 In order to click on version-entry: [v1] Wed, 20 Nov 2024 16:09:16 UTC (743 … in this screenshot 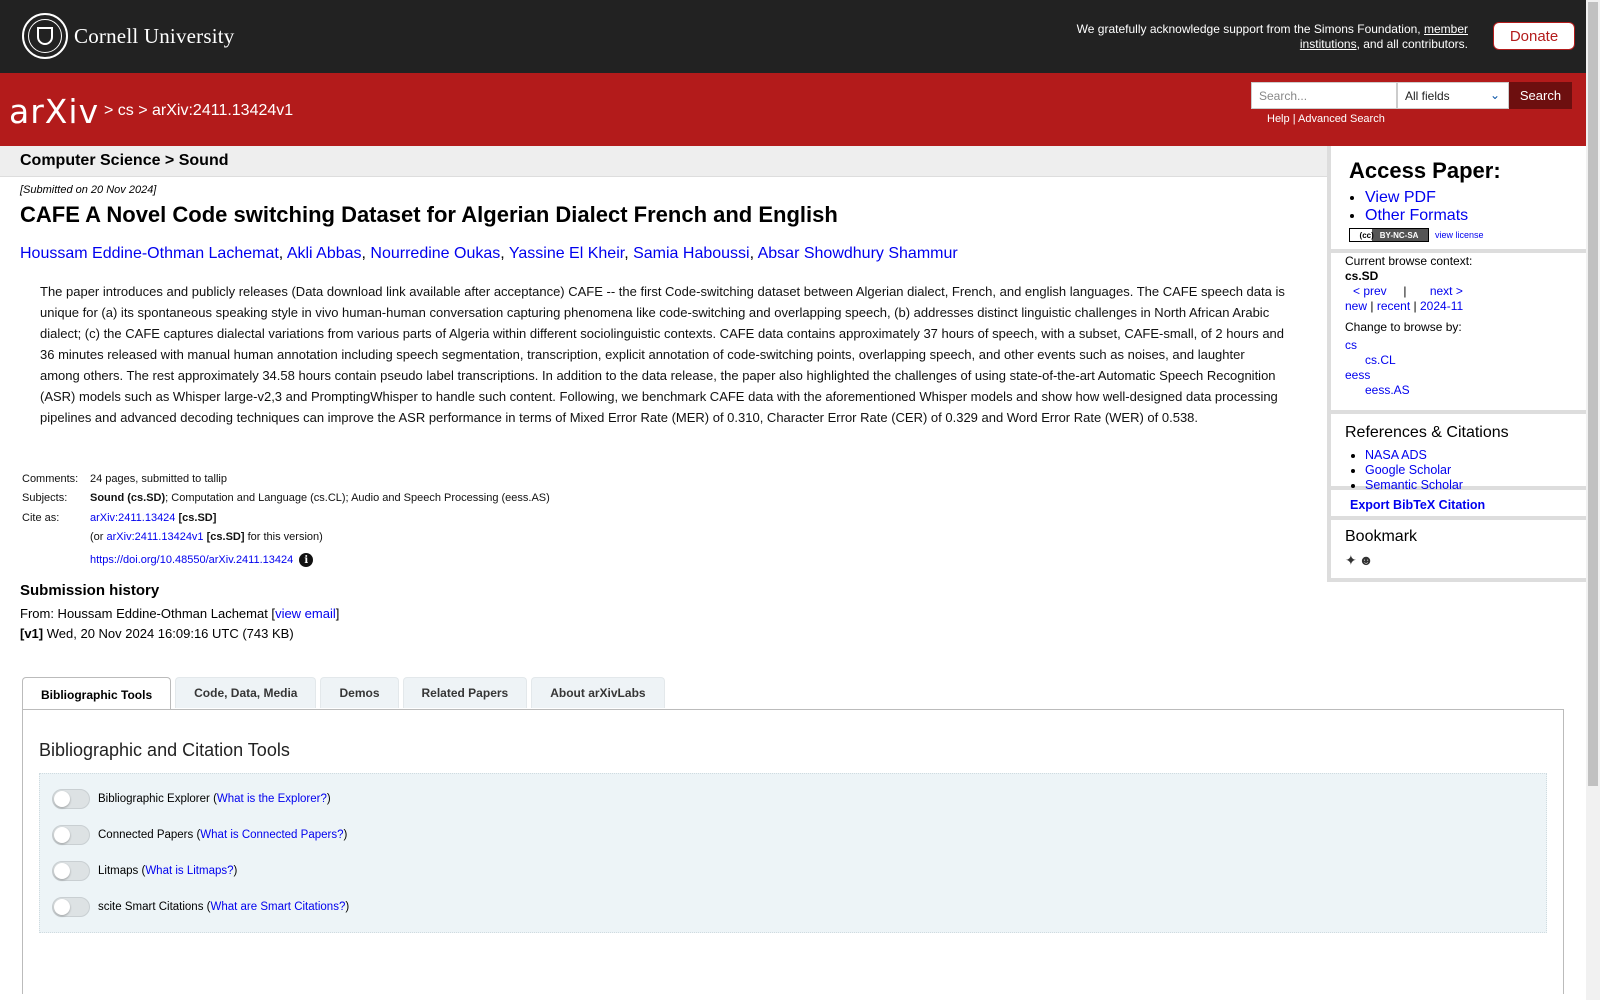, I will do `click(157, 633)`.